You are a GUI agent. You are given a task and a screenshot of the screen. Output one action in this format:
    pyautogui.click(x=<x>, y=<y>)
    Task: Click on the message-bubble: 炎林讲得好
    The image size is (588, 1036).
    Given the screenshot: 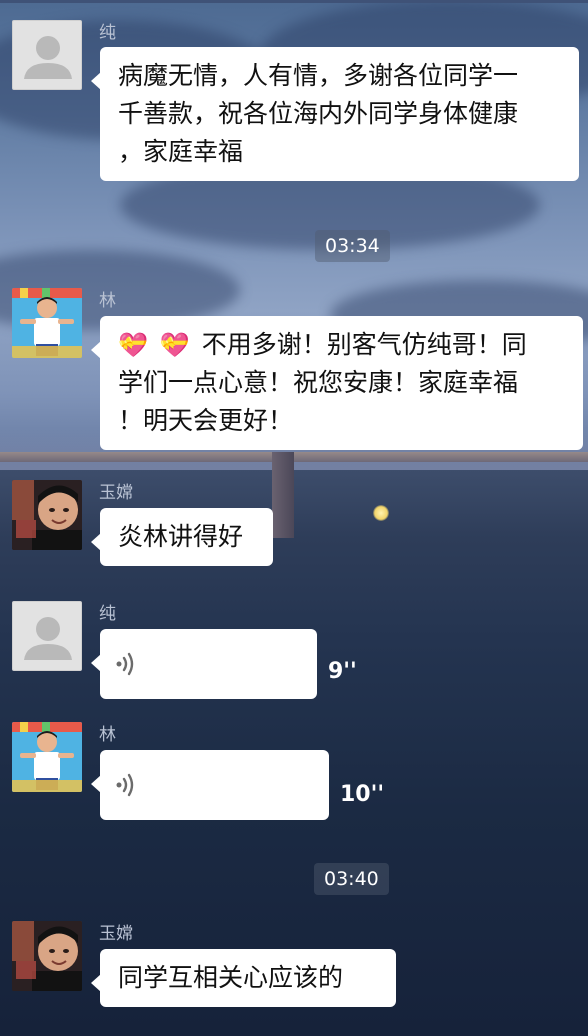 What is the action you would take?
    pyautogui.click(x=182, y=537)
    